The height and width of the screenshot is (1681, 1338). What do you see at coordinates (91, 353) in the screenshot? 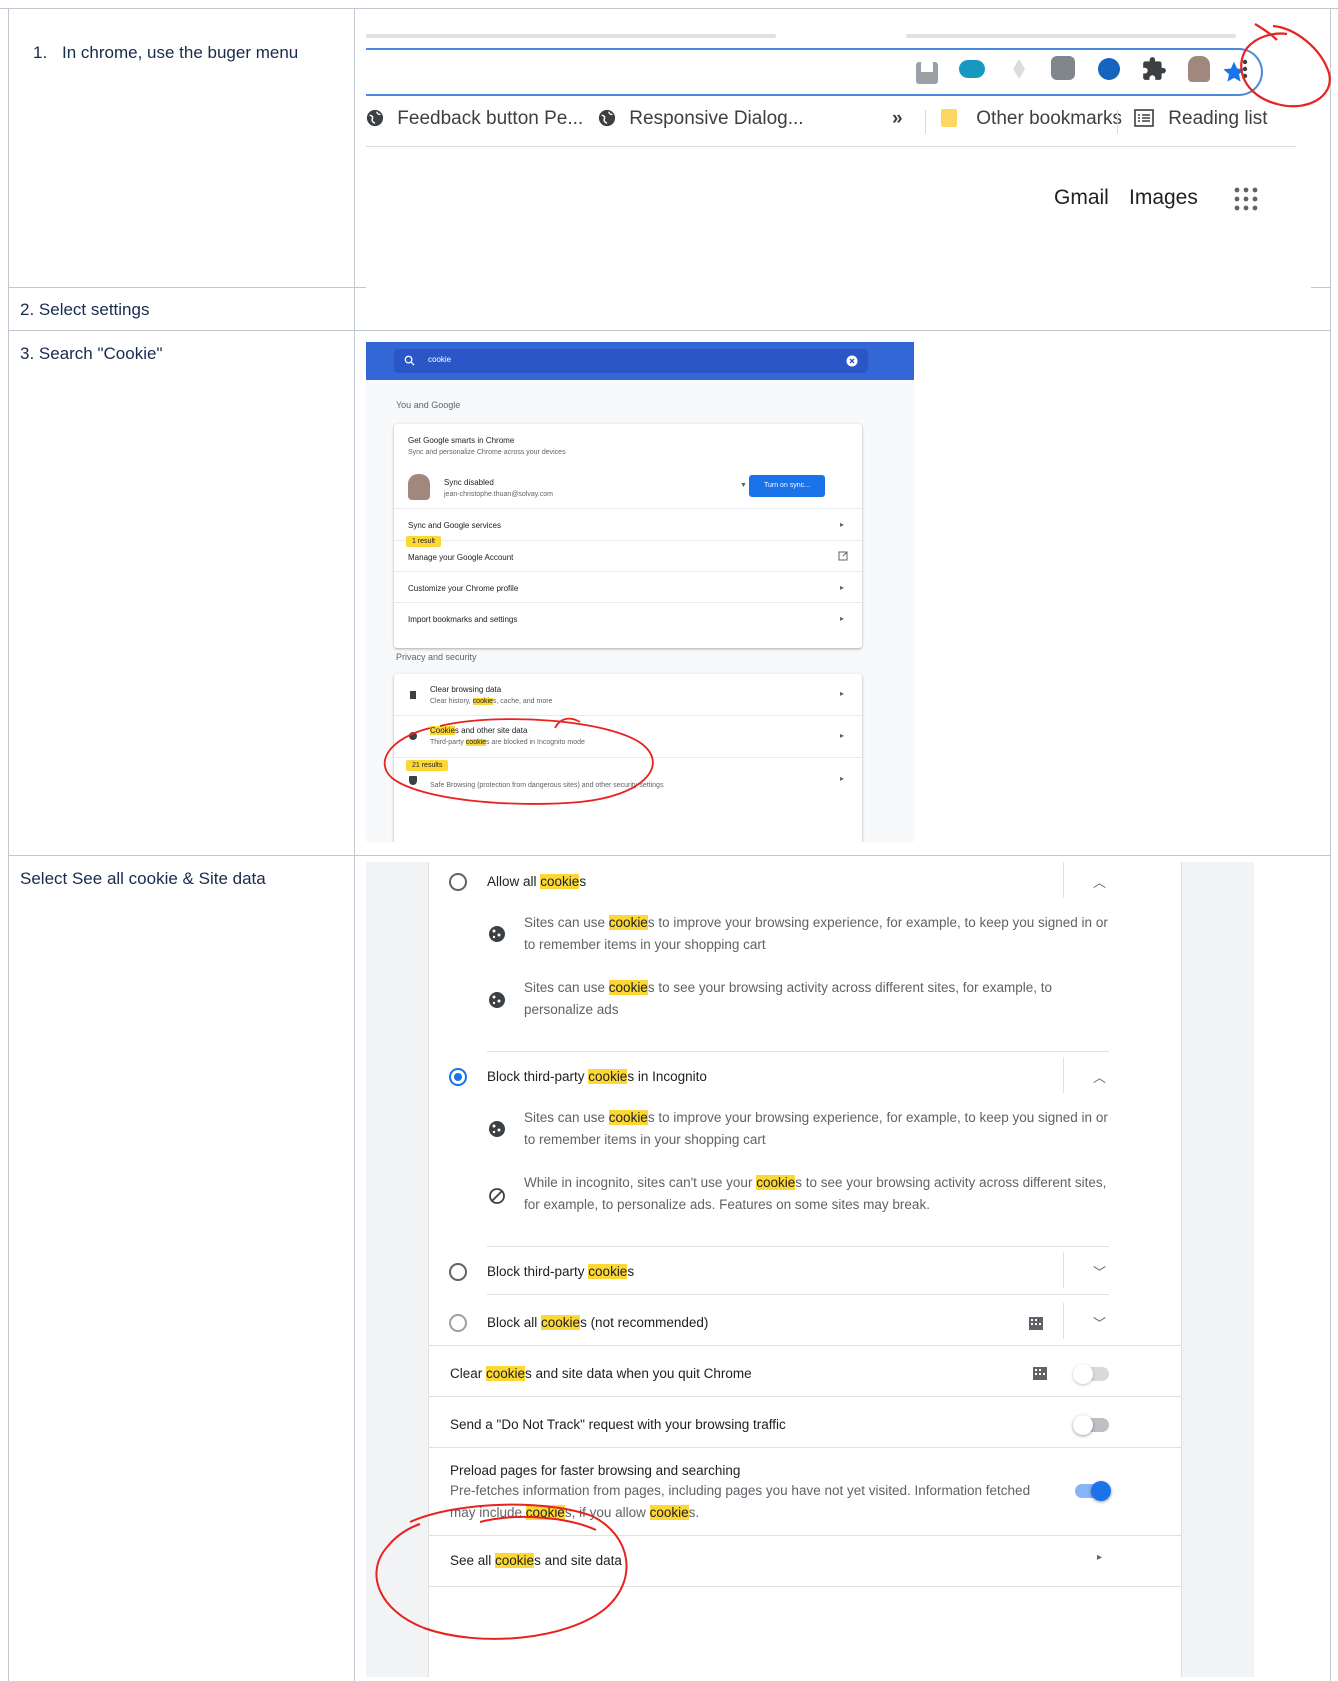
I see `step-3-label: 3. Search "Cookie"` at bounding box center [91, 353].